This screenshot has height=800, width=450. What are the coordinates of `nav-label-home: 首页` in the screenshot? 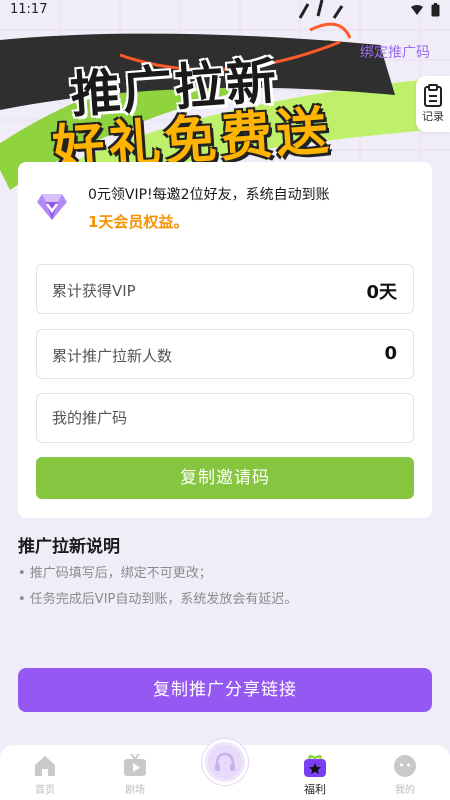 It's located at (45, 790).